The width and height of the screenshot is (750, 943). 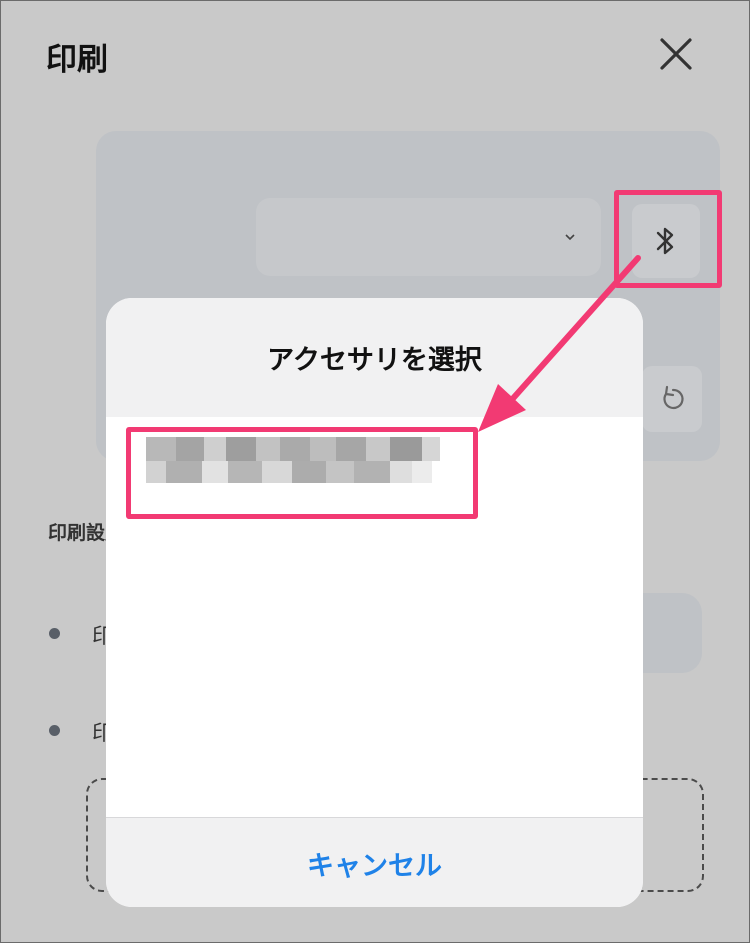 What do you see at coordinates (559, 343) in the screenshot?
I see `annotation-arrow` at bounding box center [559, 343].